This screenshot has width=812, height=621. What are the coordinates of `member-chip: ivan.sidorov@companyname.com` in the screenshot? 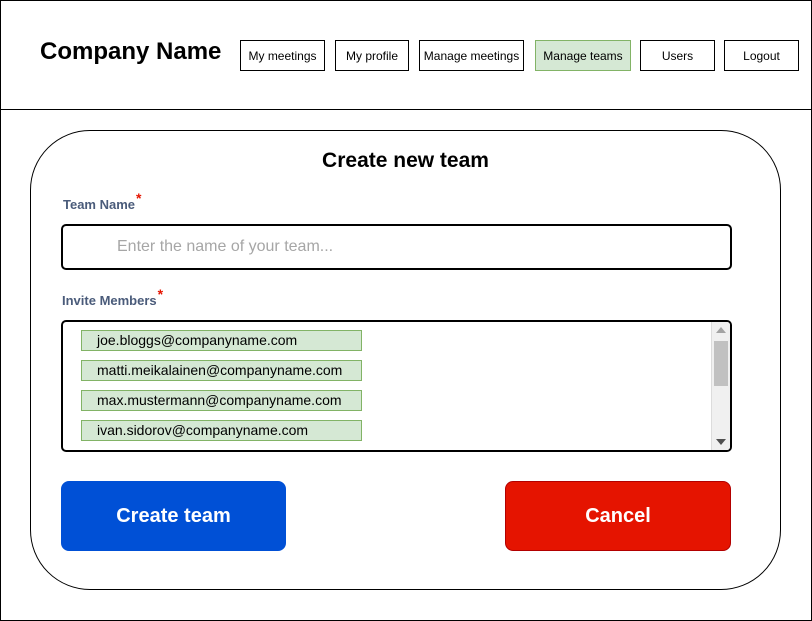 It's located at (221, 430).